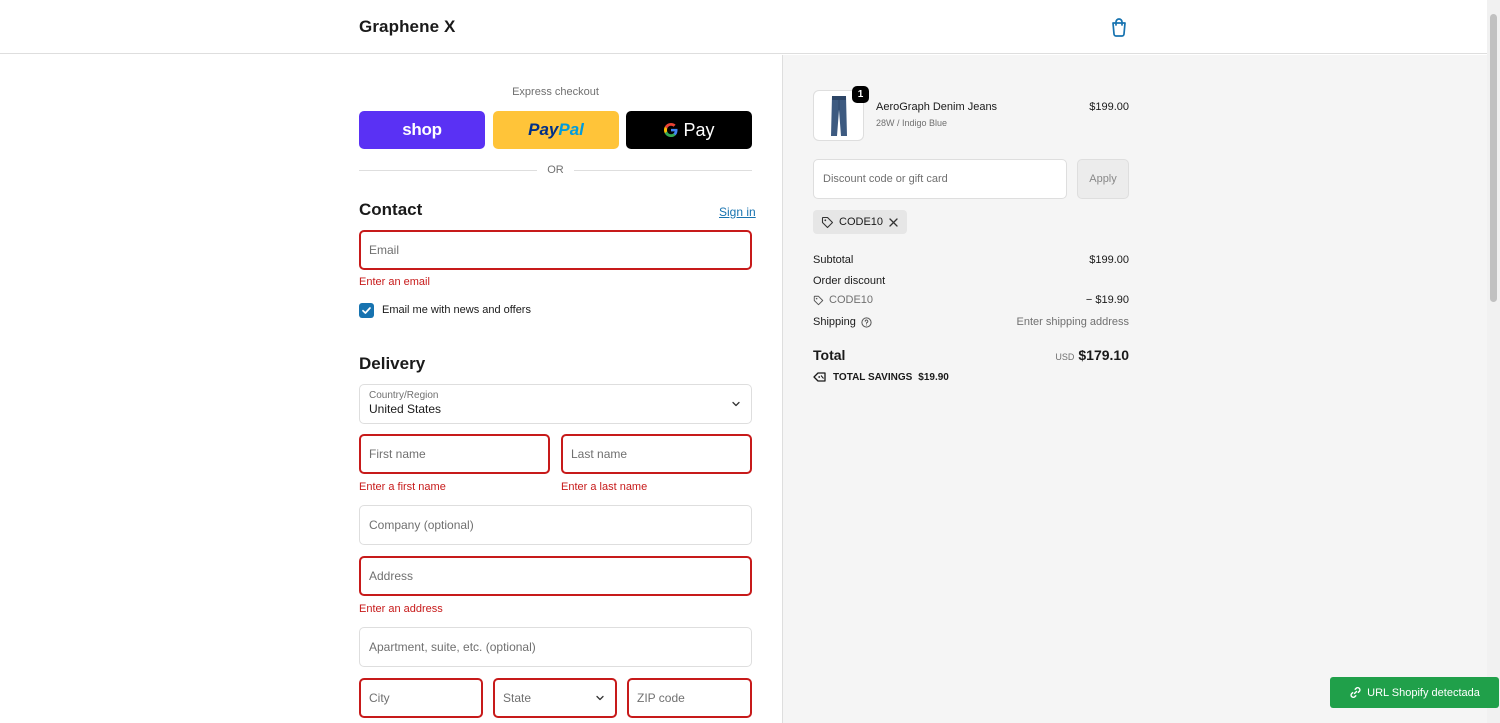 The image size is (1500, 723). What do you see at coordinates (656, 454) in the screenshot?
I see `last-name-field: Last name` at bounding box center [656, 454].